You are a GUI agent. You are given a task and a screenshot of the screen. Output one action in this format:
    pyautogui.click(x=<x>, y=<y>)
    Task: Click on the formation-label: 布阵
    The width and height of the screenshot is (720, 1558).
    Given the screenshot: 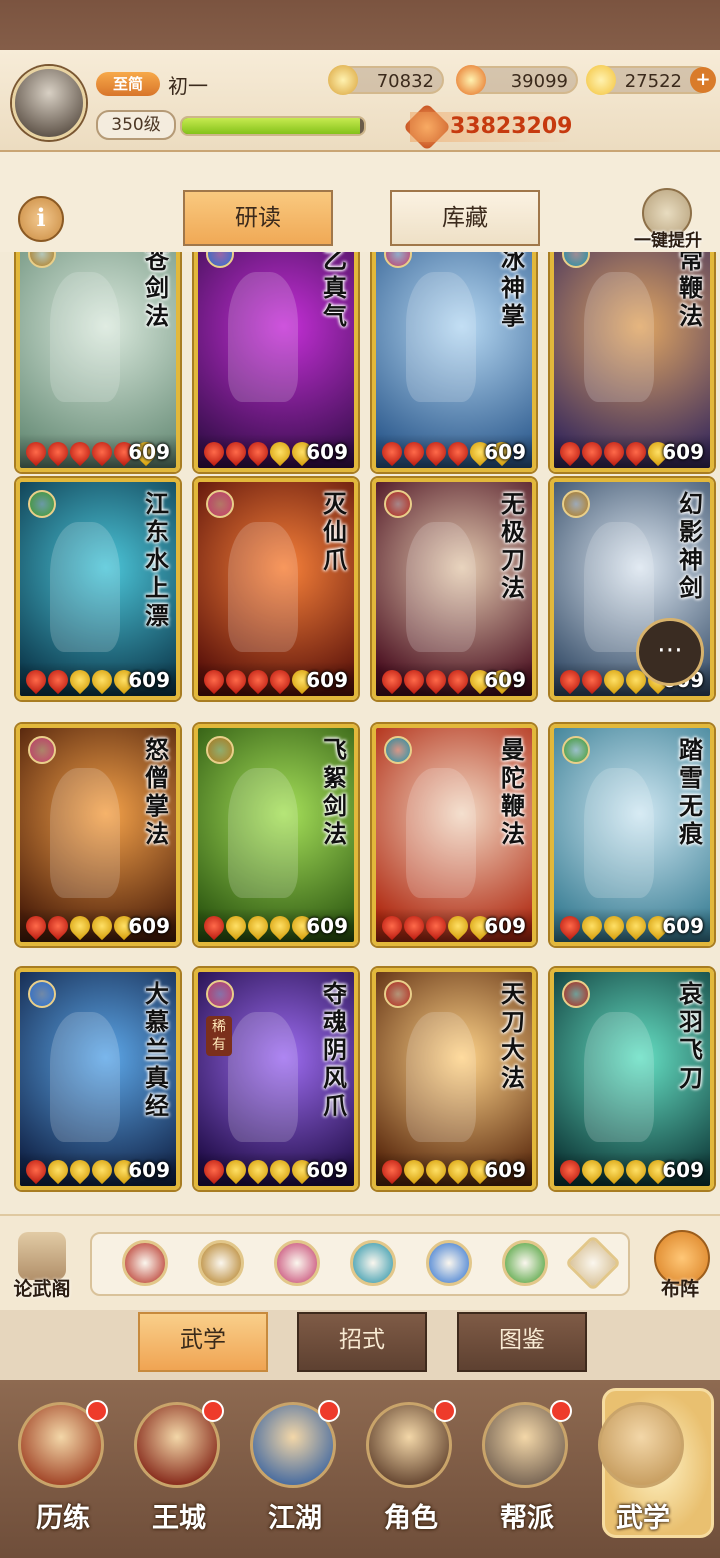 What is the action you would take?
    pyautogui.click(x=679, y=1289)
    